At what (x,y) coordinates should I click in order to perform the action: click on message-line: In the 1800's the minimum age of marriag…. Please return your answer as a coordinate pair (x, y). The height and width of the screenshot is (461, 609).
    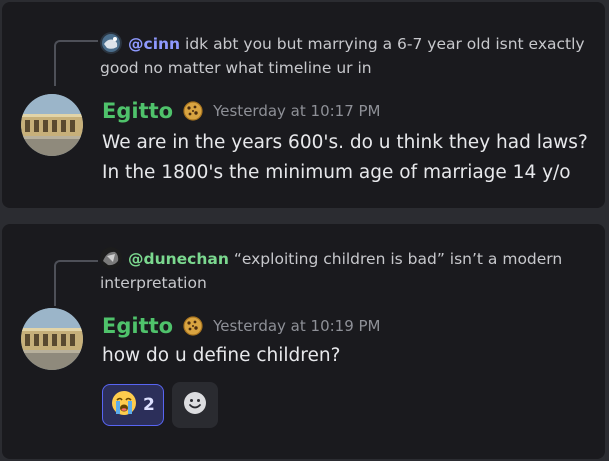
    Looking at the image, I should click on (336, 172).